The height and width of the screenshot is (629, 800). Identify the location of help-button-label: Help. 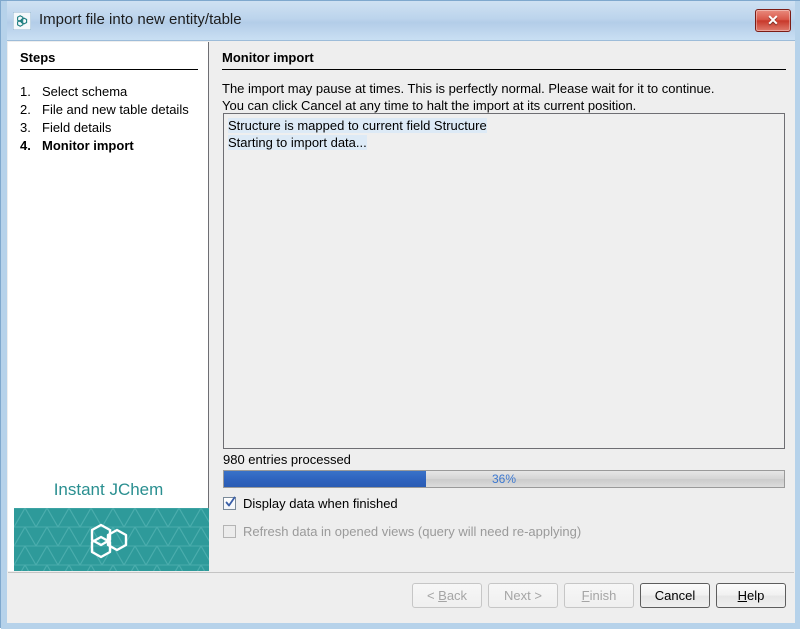
(751, 595).